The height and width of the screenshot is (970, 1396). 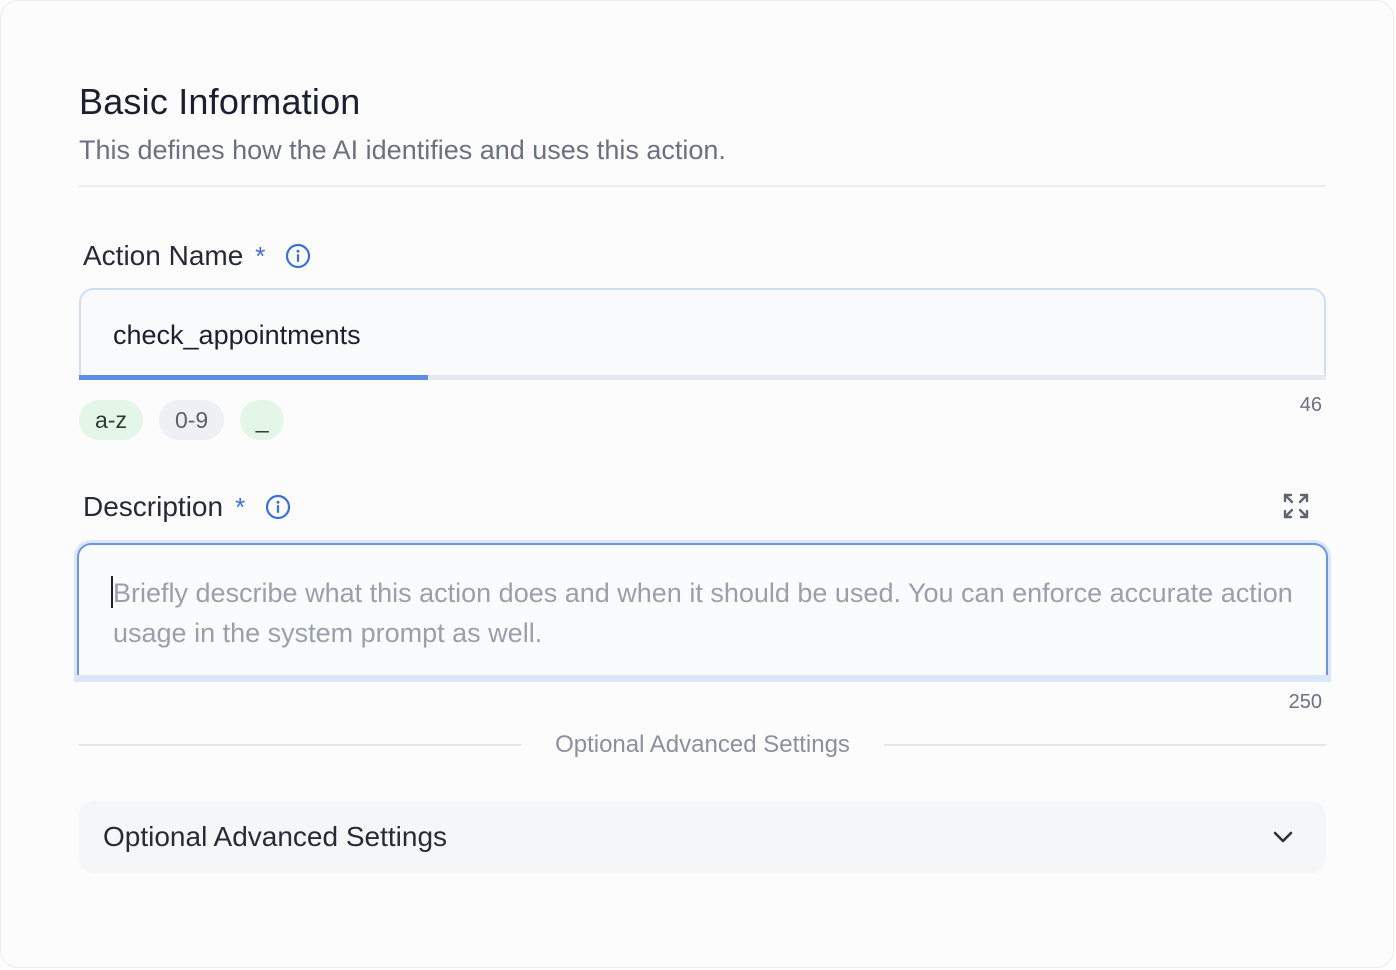 What do you see at coordinates (1310, 405) in the screenshot?
I see `action-name-char-count: 46` at bounding box center [1310, 405].